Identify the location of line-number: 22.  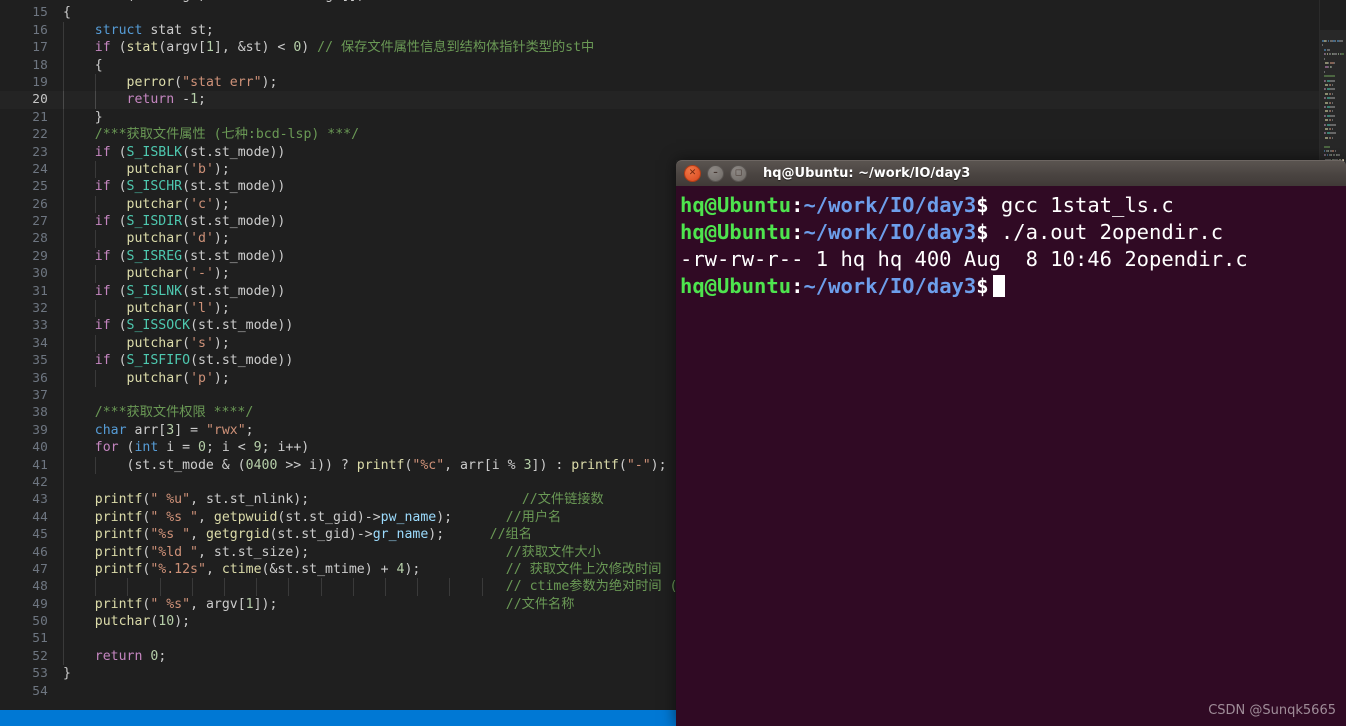
(40, 135).